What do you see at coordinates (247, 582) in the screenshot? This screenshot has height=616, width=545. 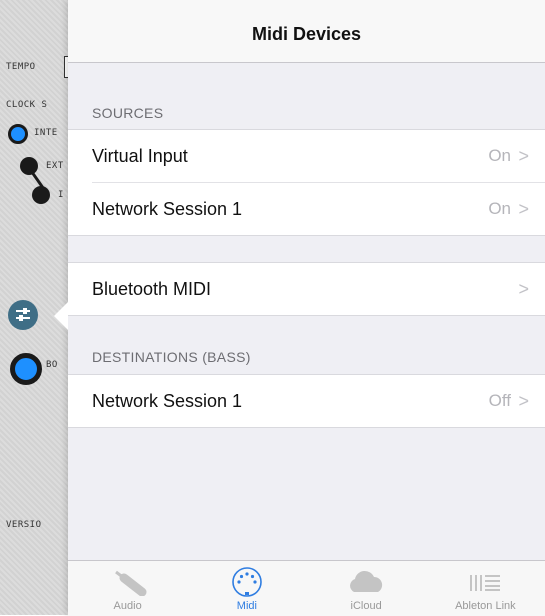 I see `midi-connector-icon` at bounding box center [247, 582].